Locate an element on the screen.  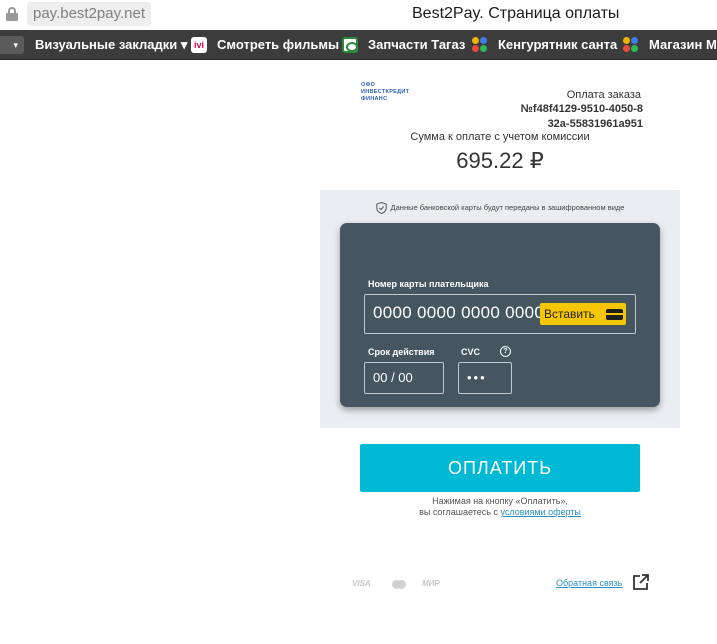
feedback-link: Обратная связь is located at coordinates (589, 583).